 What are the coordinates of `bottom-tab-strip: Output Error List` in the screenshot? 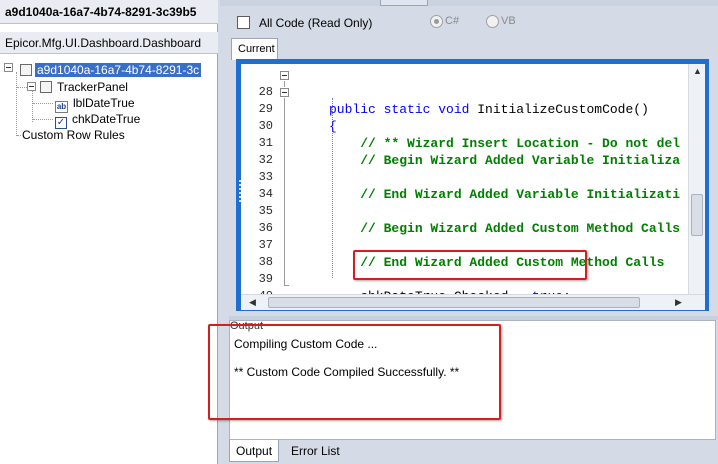 It's located at (473, 452).